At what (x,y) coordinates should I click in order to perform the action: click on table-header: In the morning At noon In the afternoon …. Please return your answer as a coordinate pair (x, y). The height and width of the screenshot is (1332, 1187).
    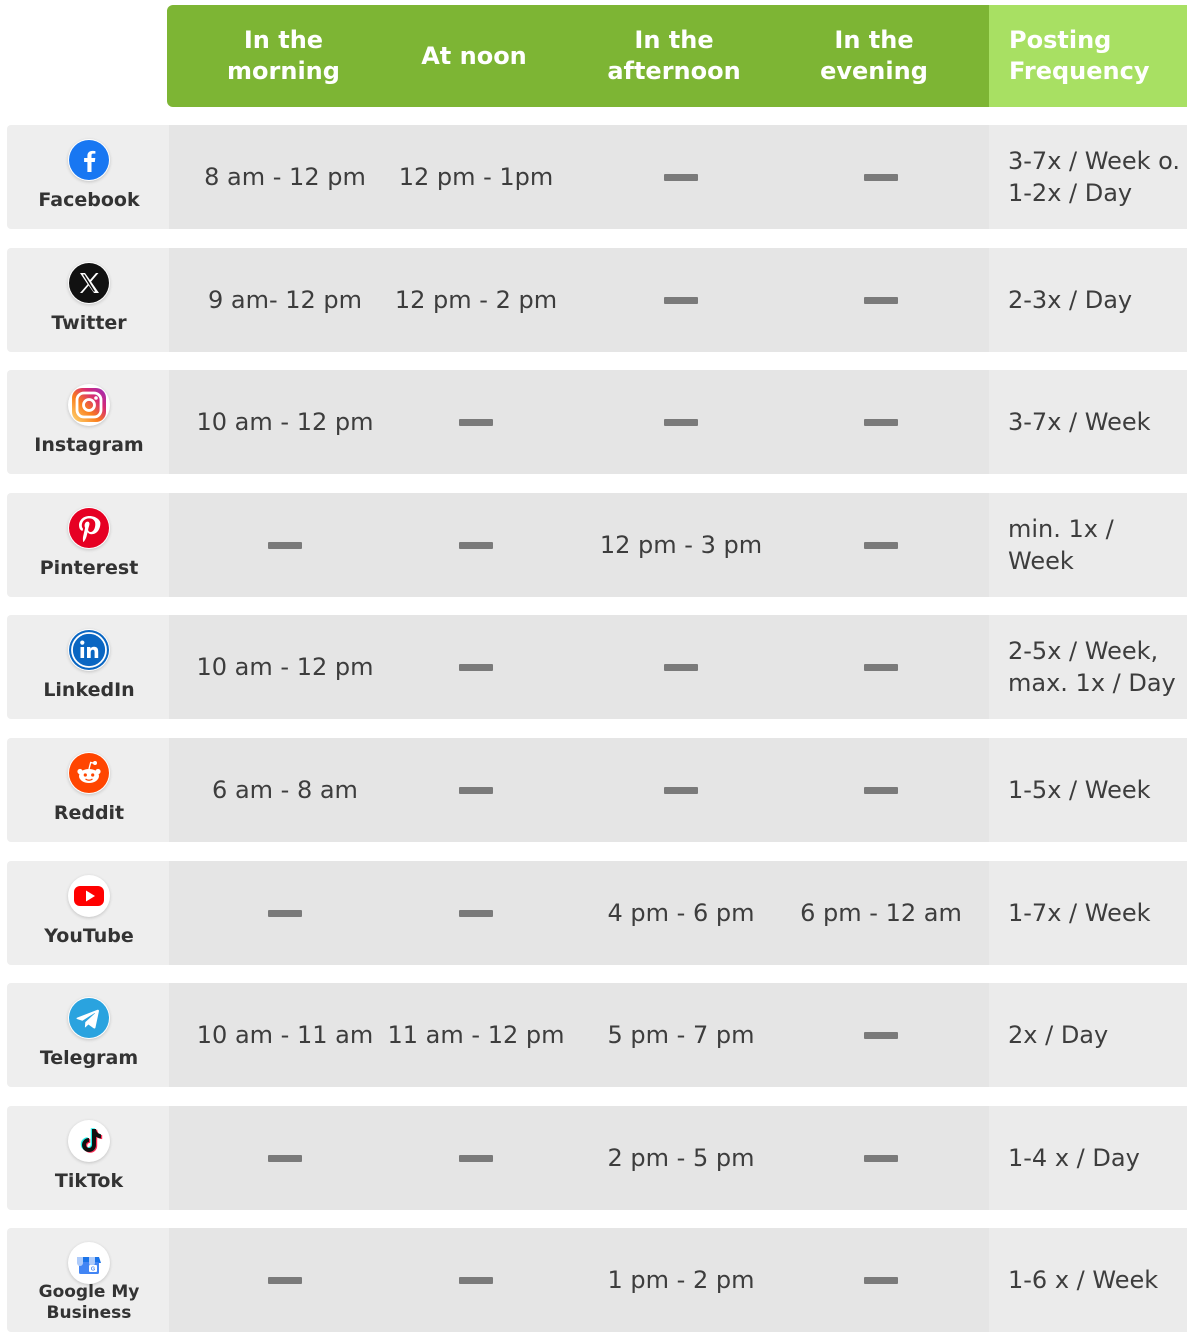
    Looking at the image, I should click on (677, 56).